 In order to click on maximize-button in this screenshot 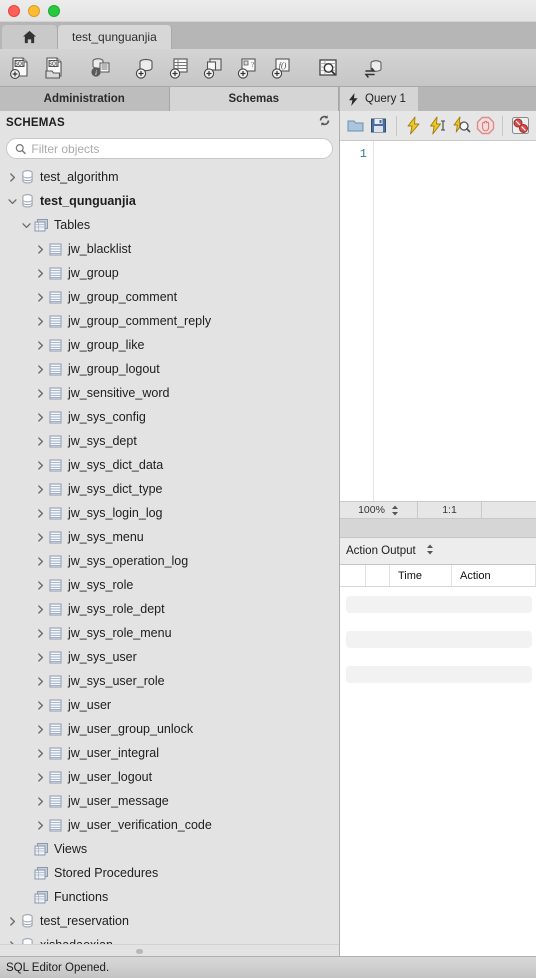, I will do `click(54, 10)`.